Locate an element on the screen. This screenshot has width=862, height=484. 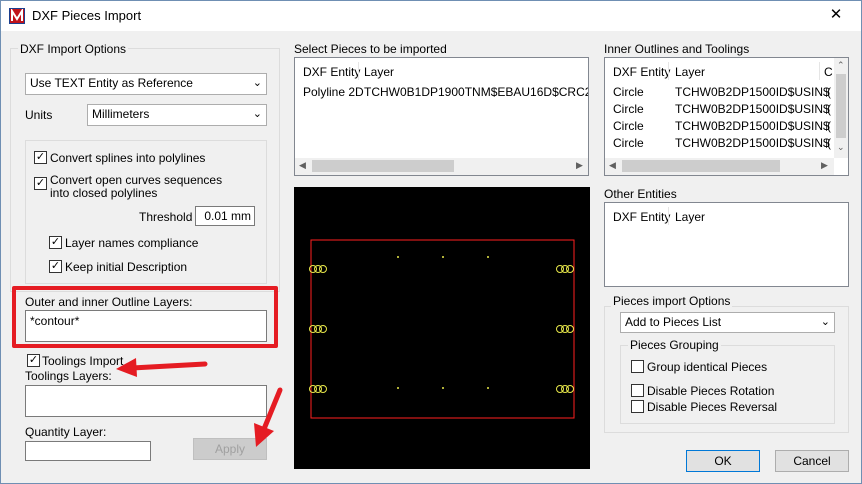
pieces-mode-combo: Add to Pieces List ⌄ is located at coordinates (727, 322).